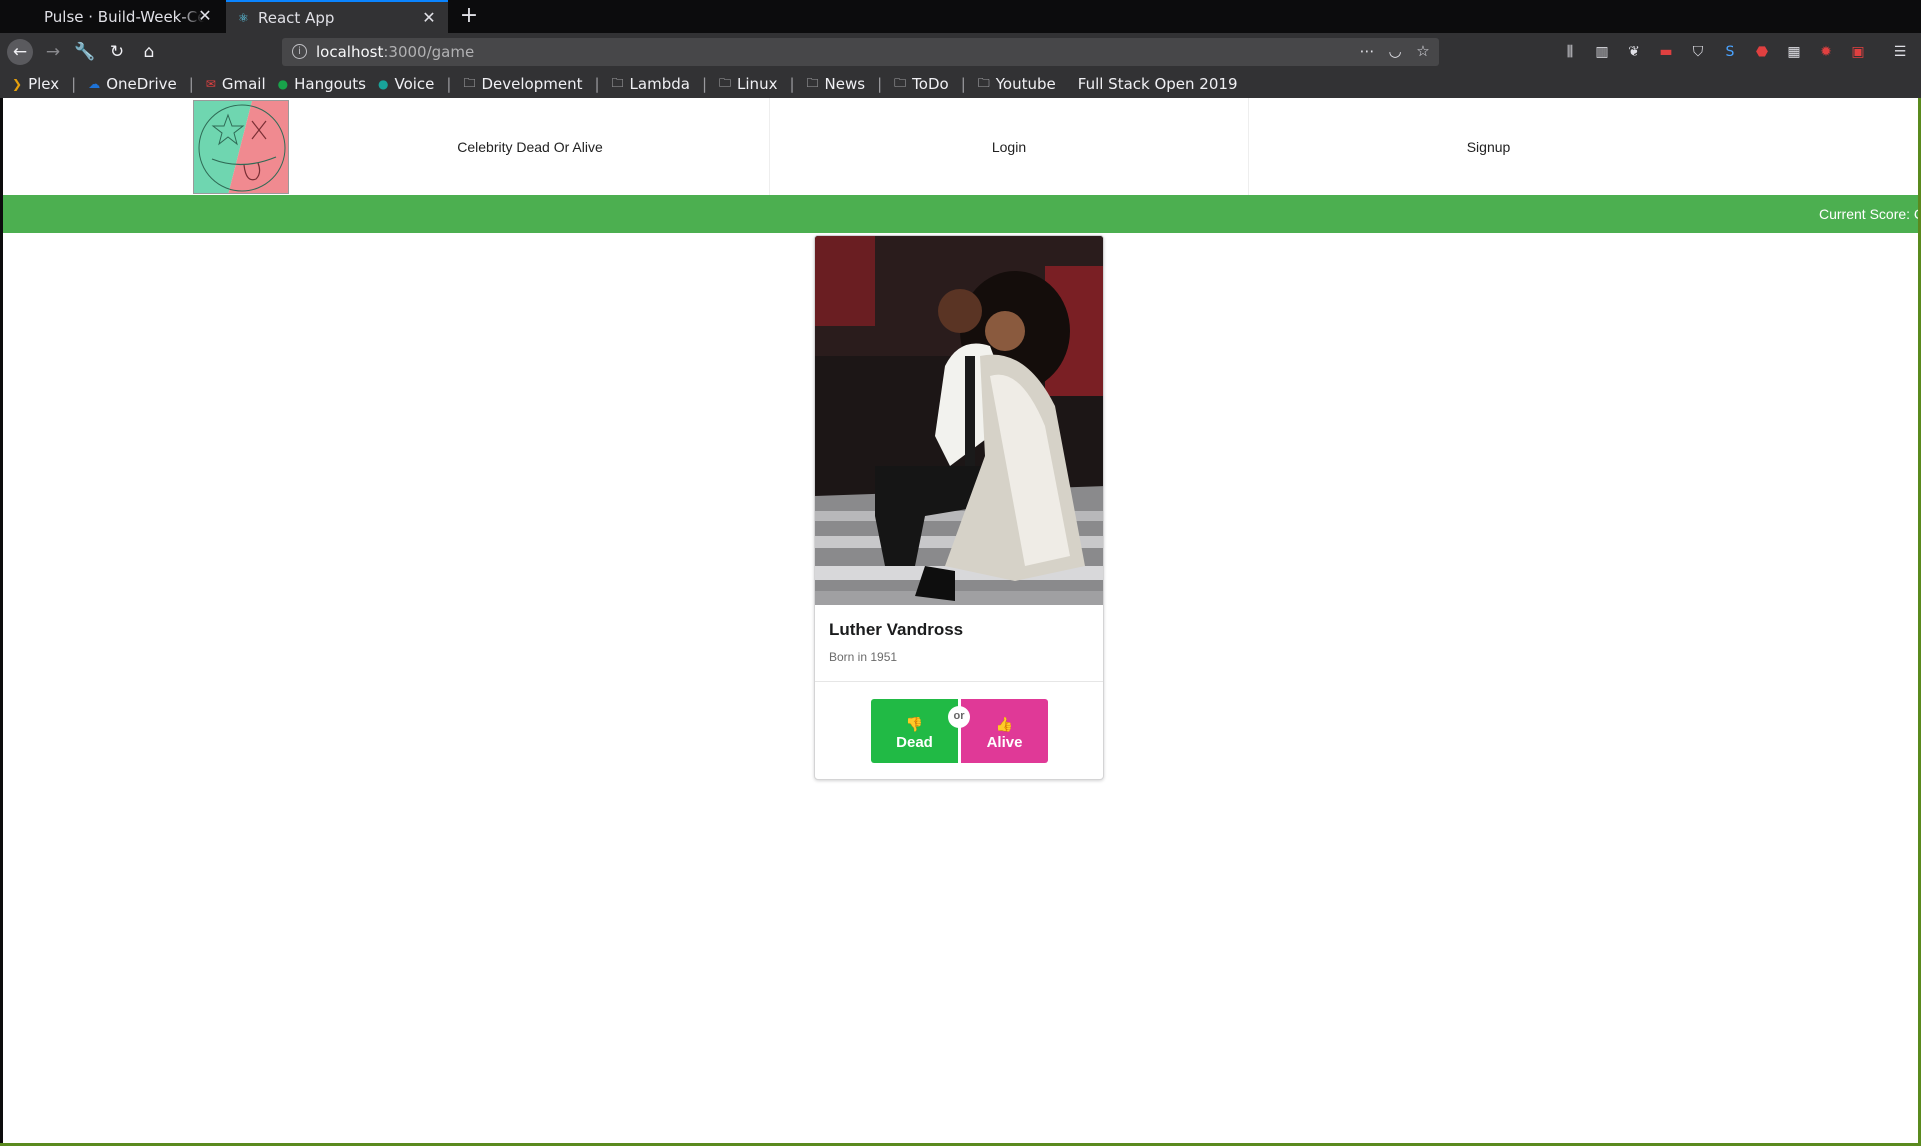  Describe the element at coordinates (1395, 51) in the screenshot. I see `pocket-icon: ◡` at that location.